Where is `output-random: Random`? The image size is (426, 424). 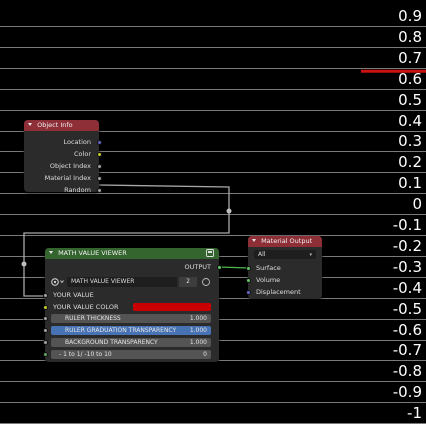
output-random: Random is located at coordinates (63, 190).